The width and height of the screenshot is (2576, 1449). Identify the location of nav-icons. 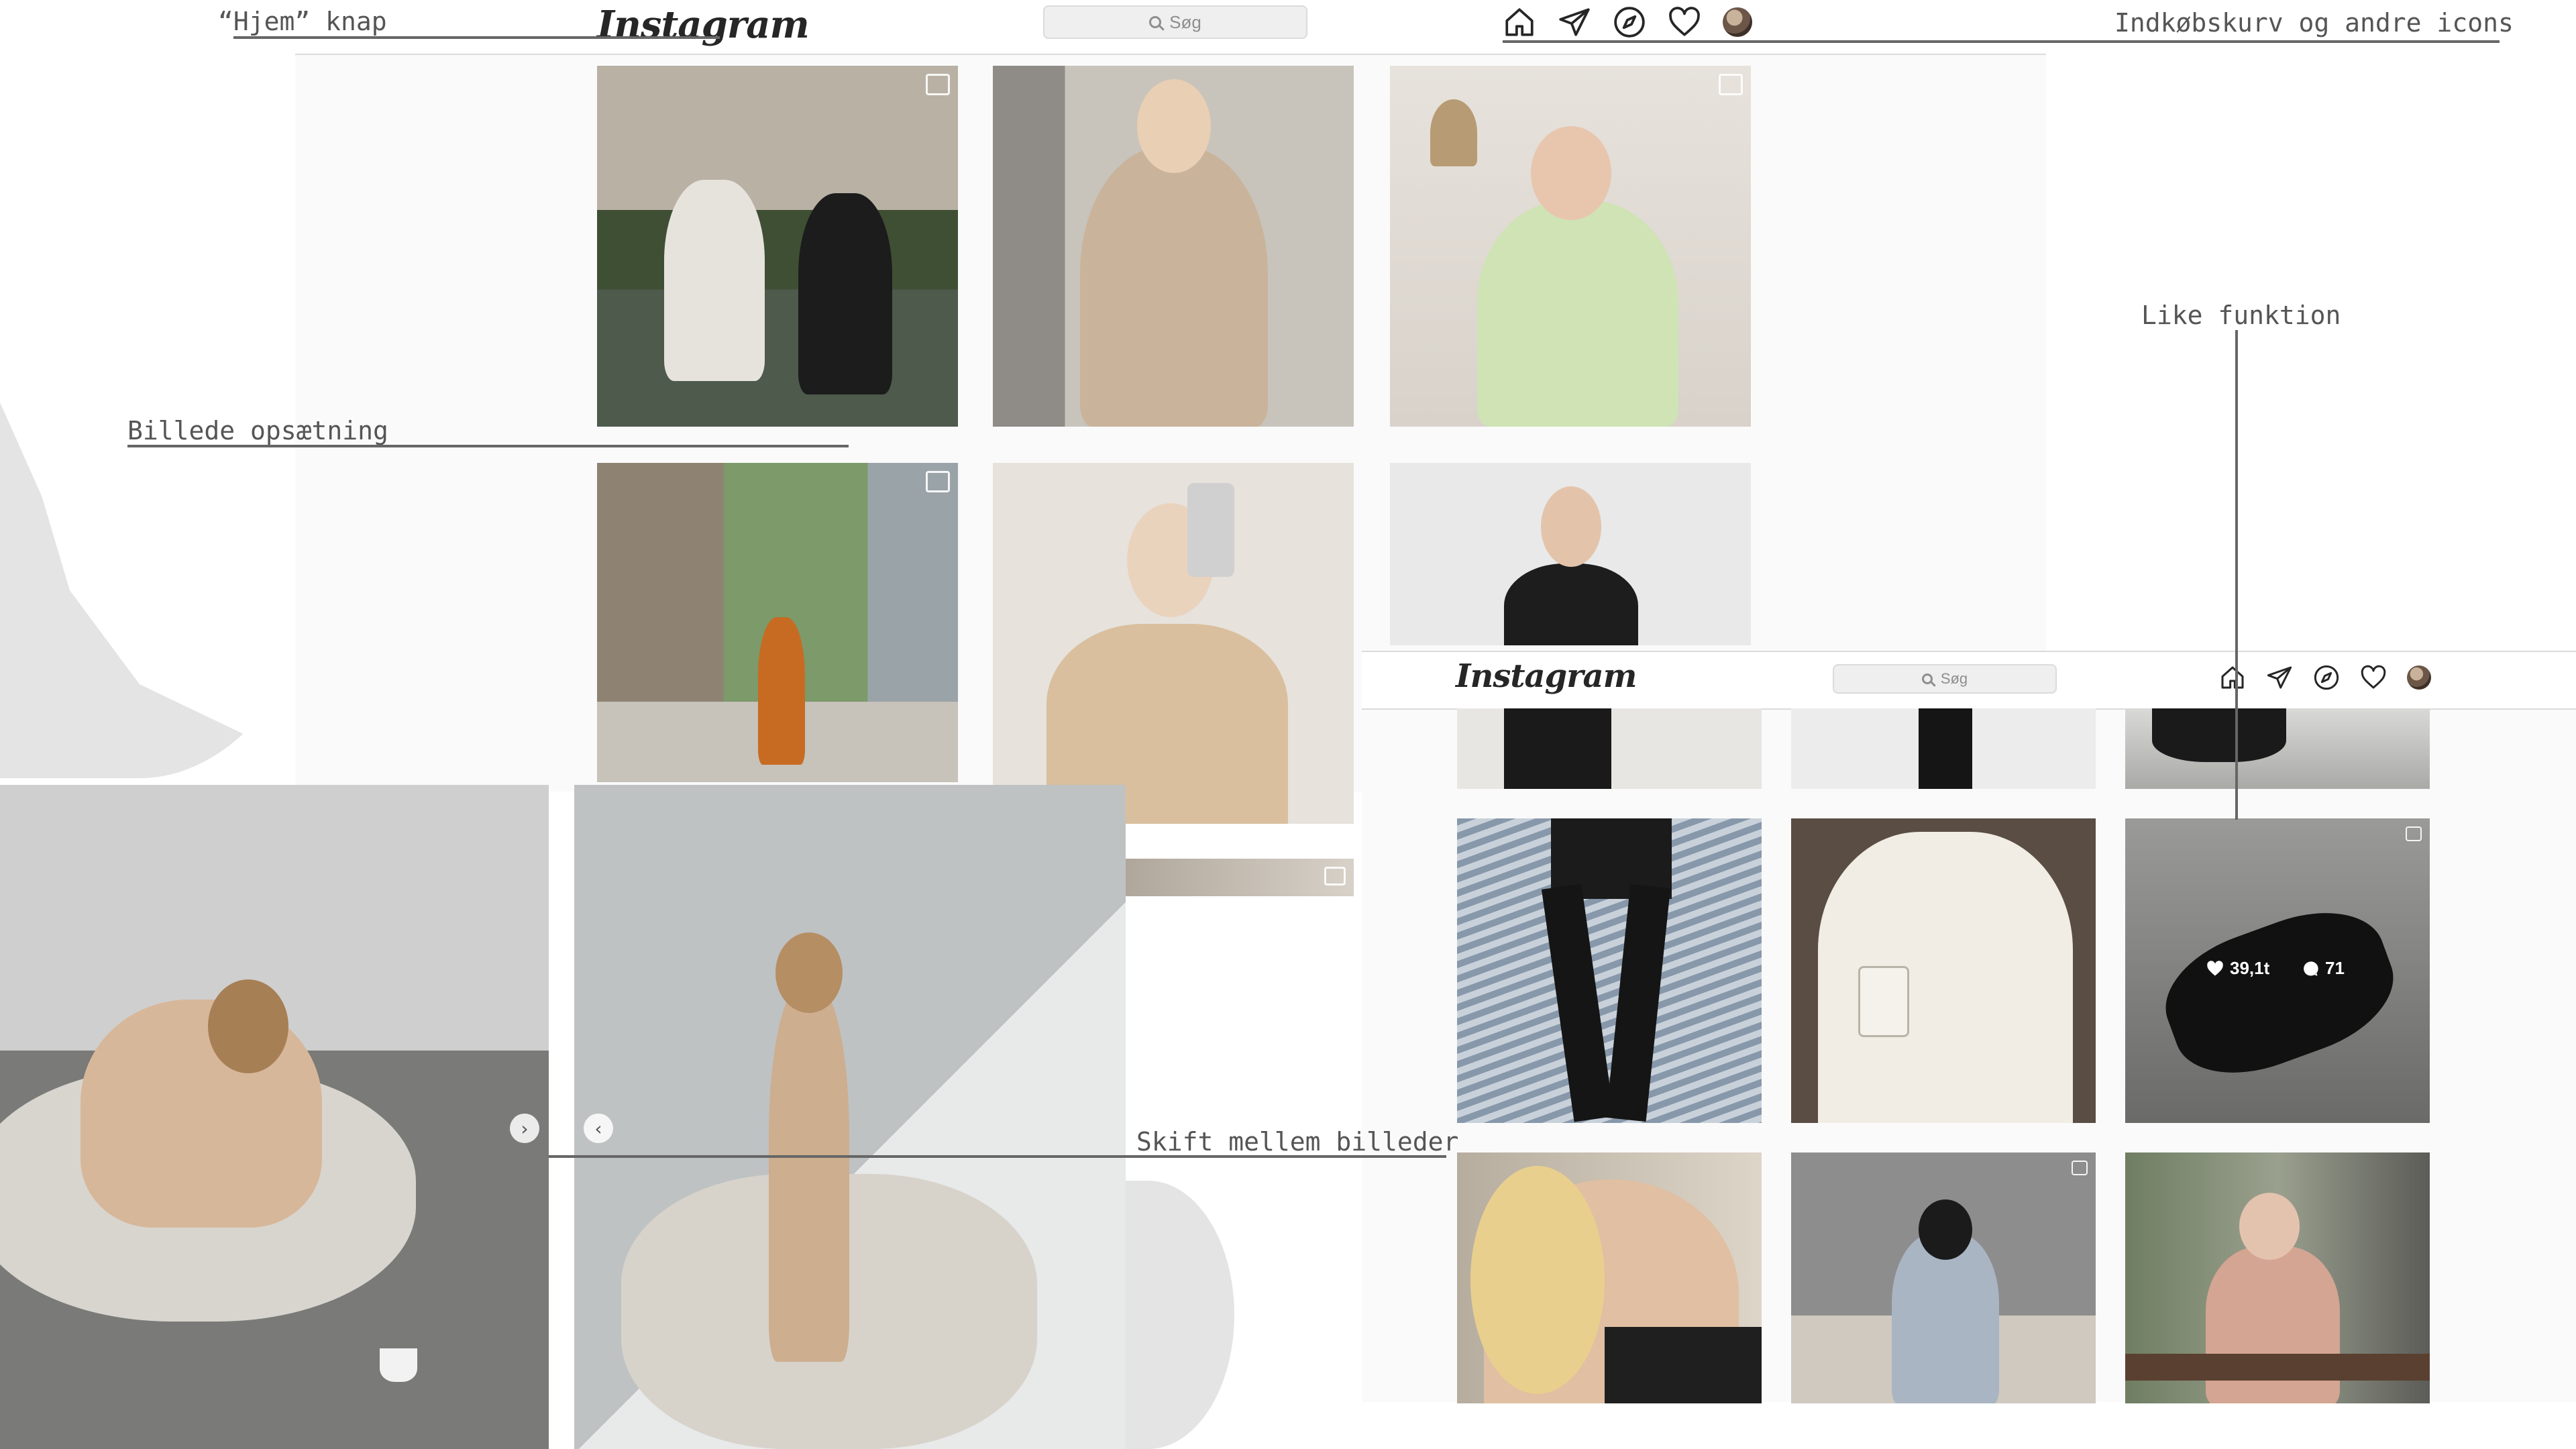
(1627, 22).